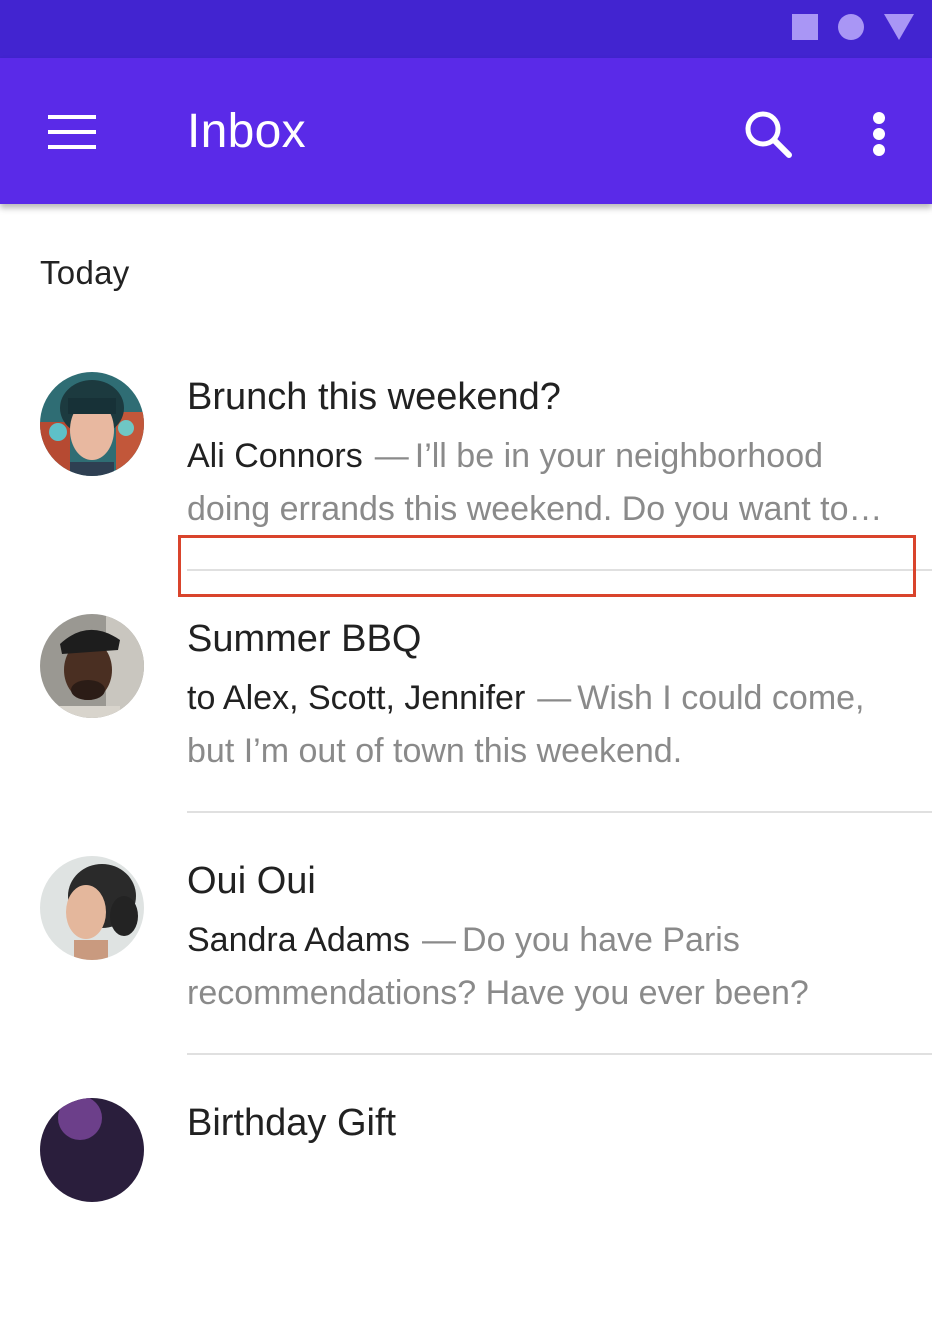 The width and height of the screenshot is (932, 1340). I want to click on status-icons, so click(853, 27).